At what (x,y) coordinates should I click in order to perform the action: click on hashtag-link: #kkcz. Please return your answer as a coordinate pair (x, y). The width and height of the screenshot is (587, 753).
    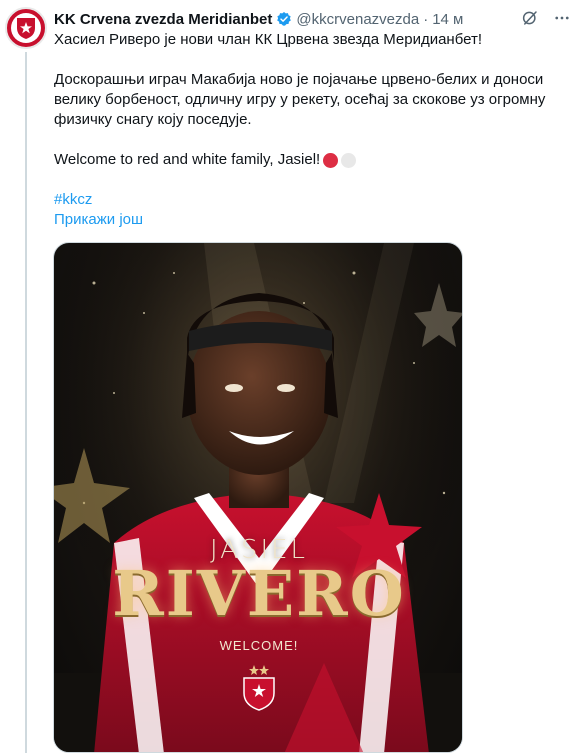
    Looking at the image, I should click on (73, 200).